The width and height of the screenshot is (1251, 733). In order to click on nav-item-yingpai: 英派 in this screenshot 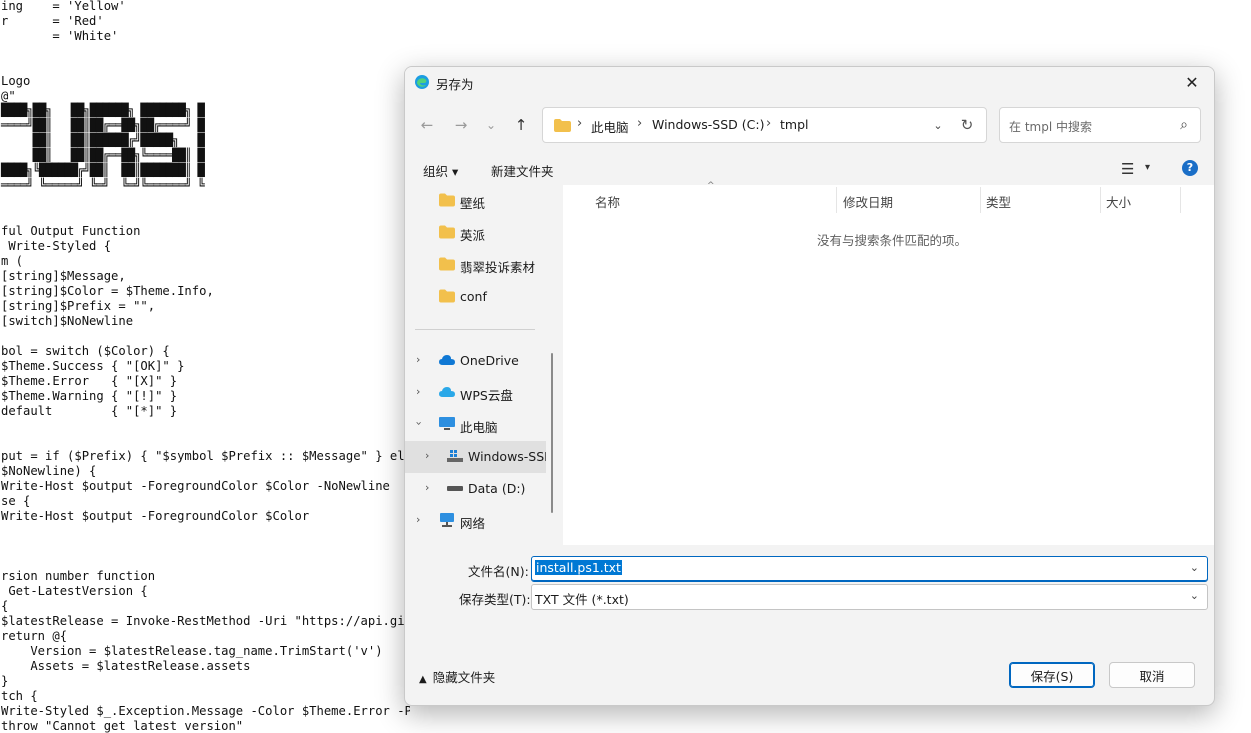, I will do `click(475, 233)`.